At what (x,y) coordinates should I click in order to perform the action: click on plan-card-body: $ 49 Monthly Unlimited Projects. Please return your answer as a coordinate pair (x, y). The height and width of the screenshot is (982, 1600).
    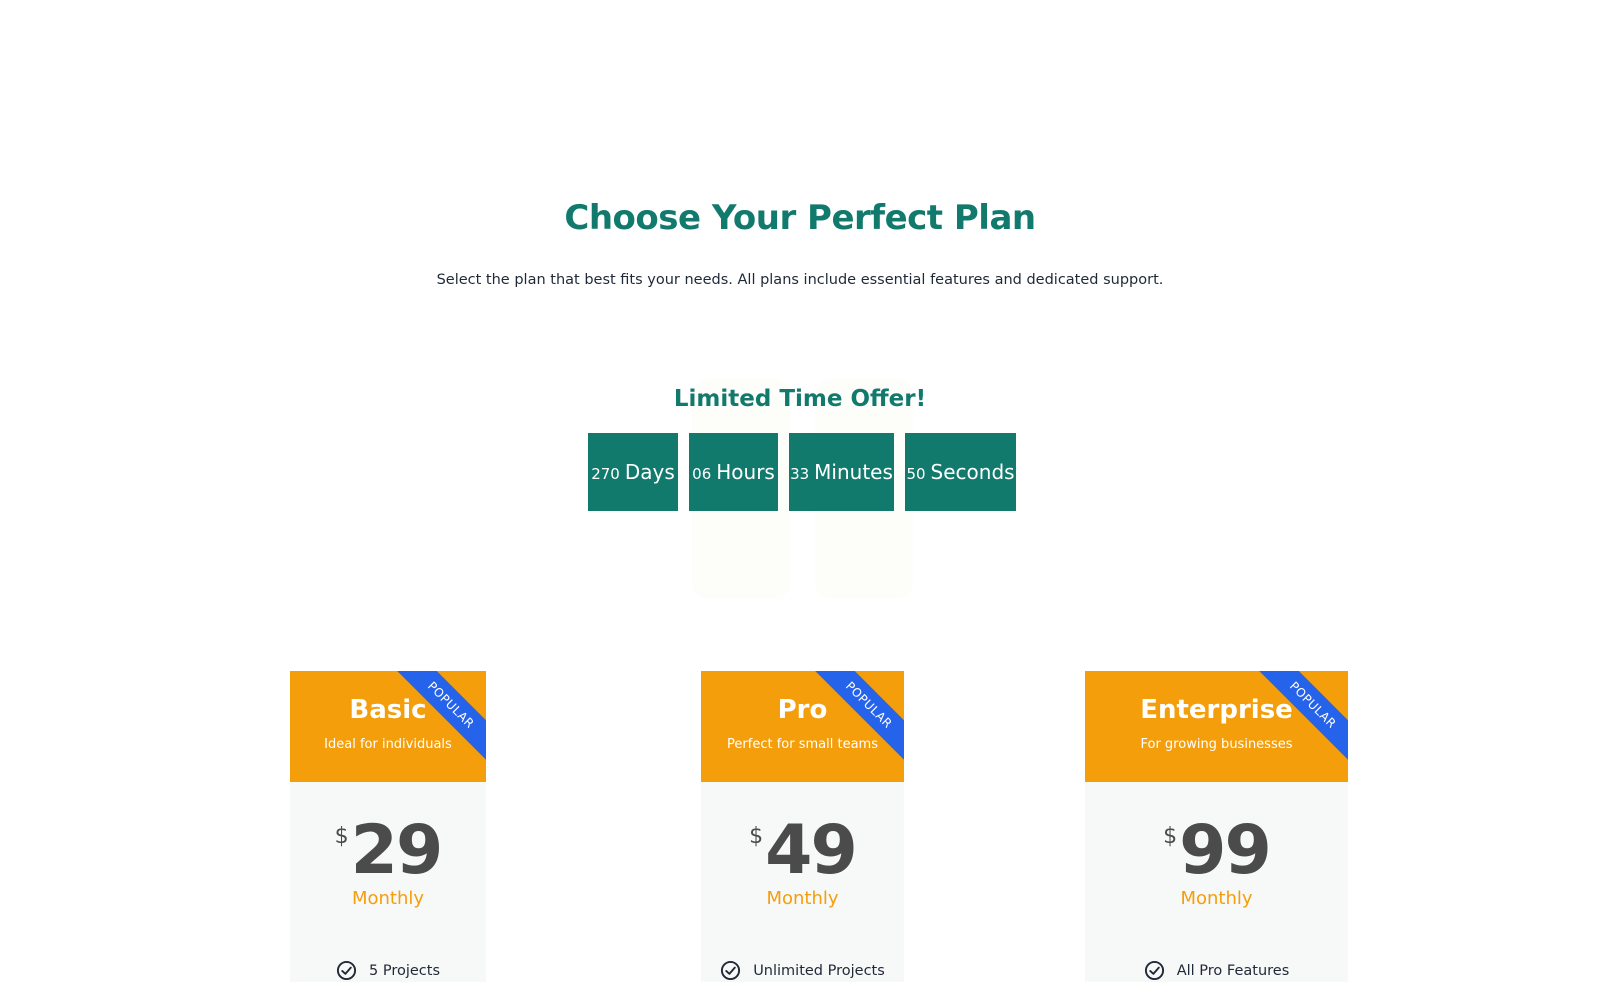
    Looking at the image, I should click on (802, 882).